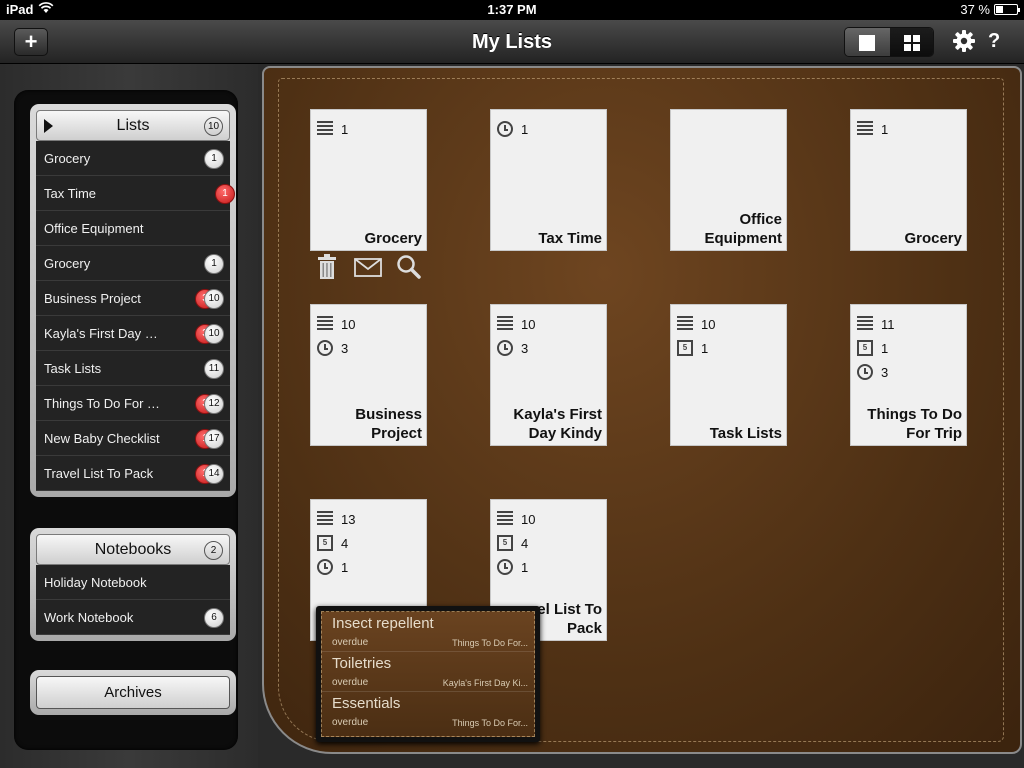 This screenshot has height=768, width=1024. What do you see at coordinates (727, 229) in the screenshot?
I see `card-title: Office Equipment` at bounding box center [727, 229].